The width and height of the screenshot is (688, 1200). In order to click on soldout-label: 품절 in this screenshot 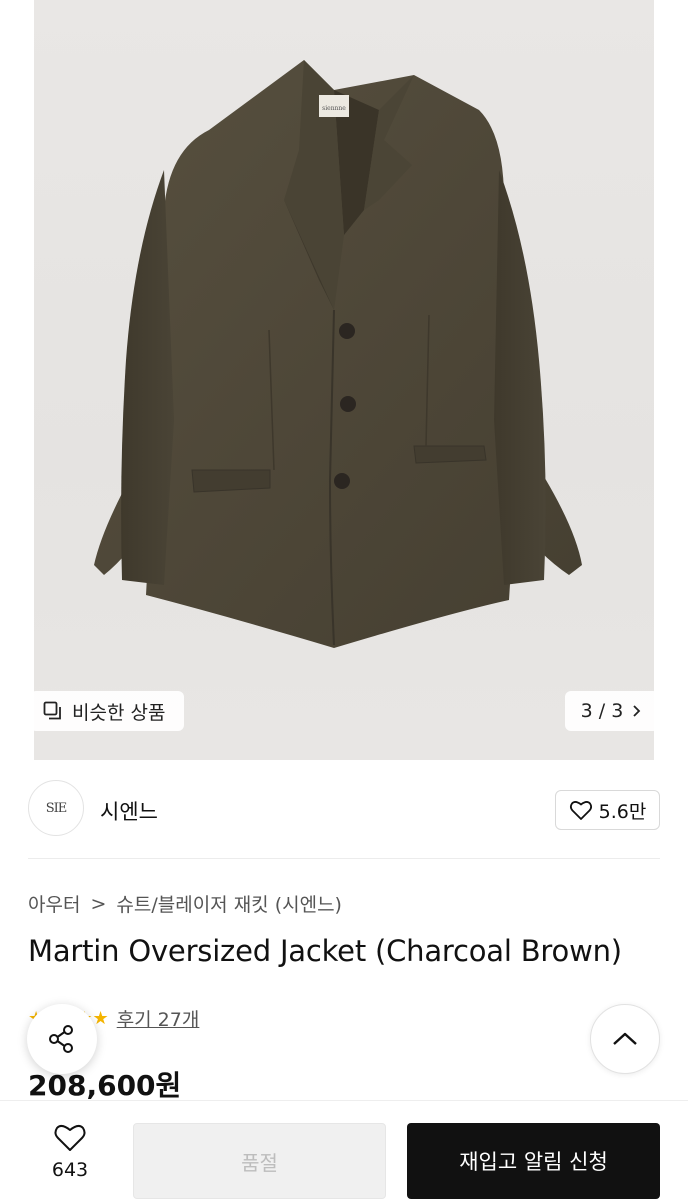, I will do `click(259, 1162)`.